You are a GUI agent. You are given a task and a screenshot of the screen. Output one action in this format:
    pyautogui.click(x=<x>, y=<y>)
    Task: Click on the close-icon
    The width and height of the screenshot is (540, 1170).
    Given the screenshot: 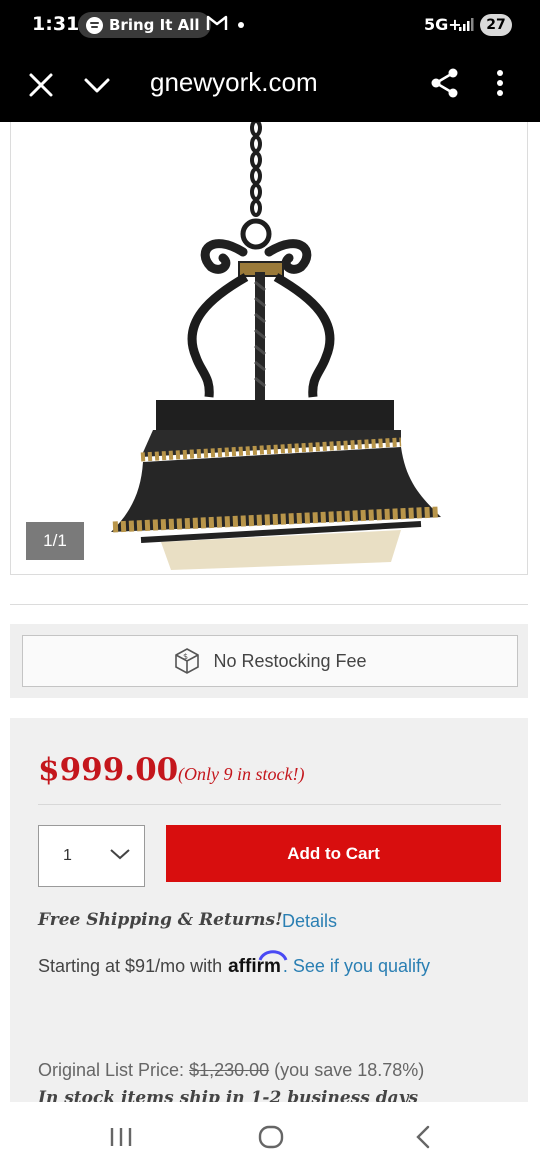 What is the action you would take?
    pyautogui.click(x=41, y=85)
    